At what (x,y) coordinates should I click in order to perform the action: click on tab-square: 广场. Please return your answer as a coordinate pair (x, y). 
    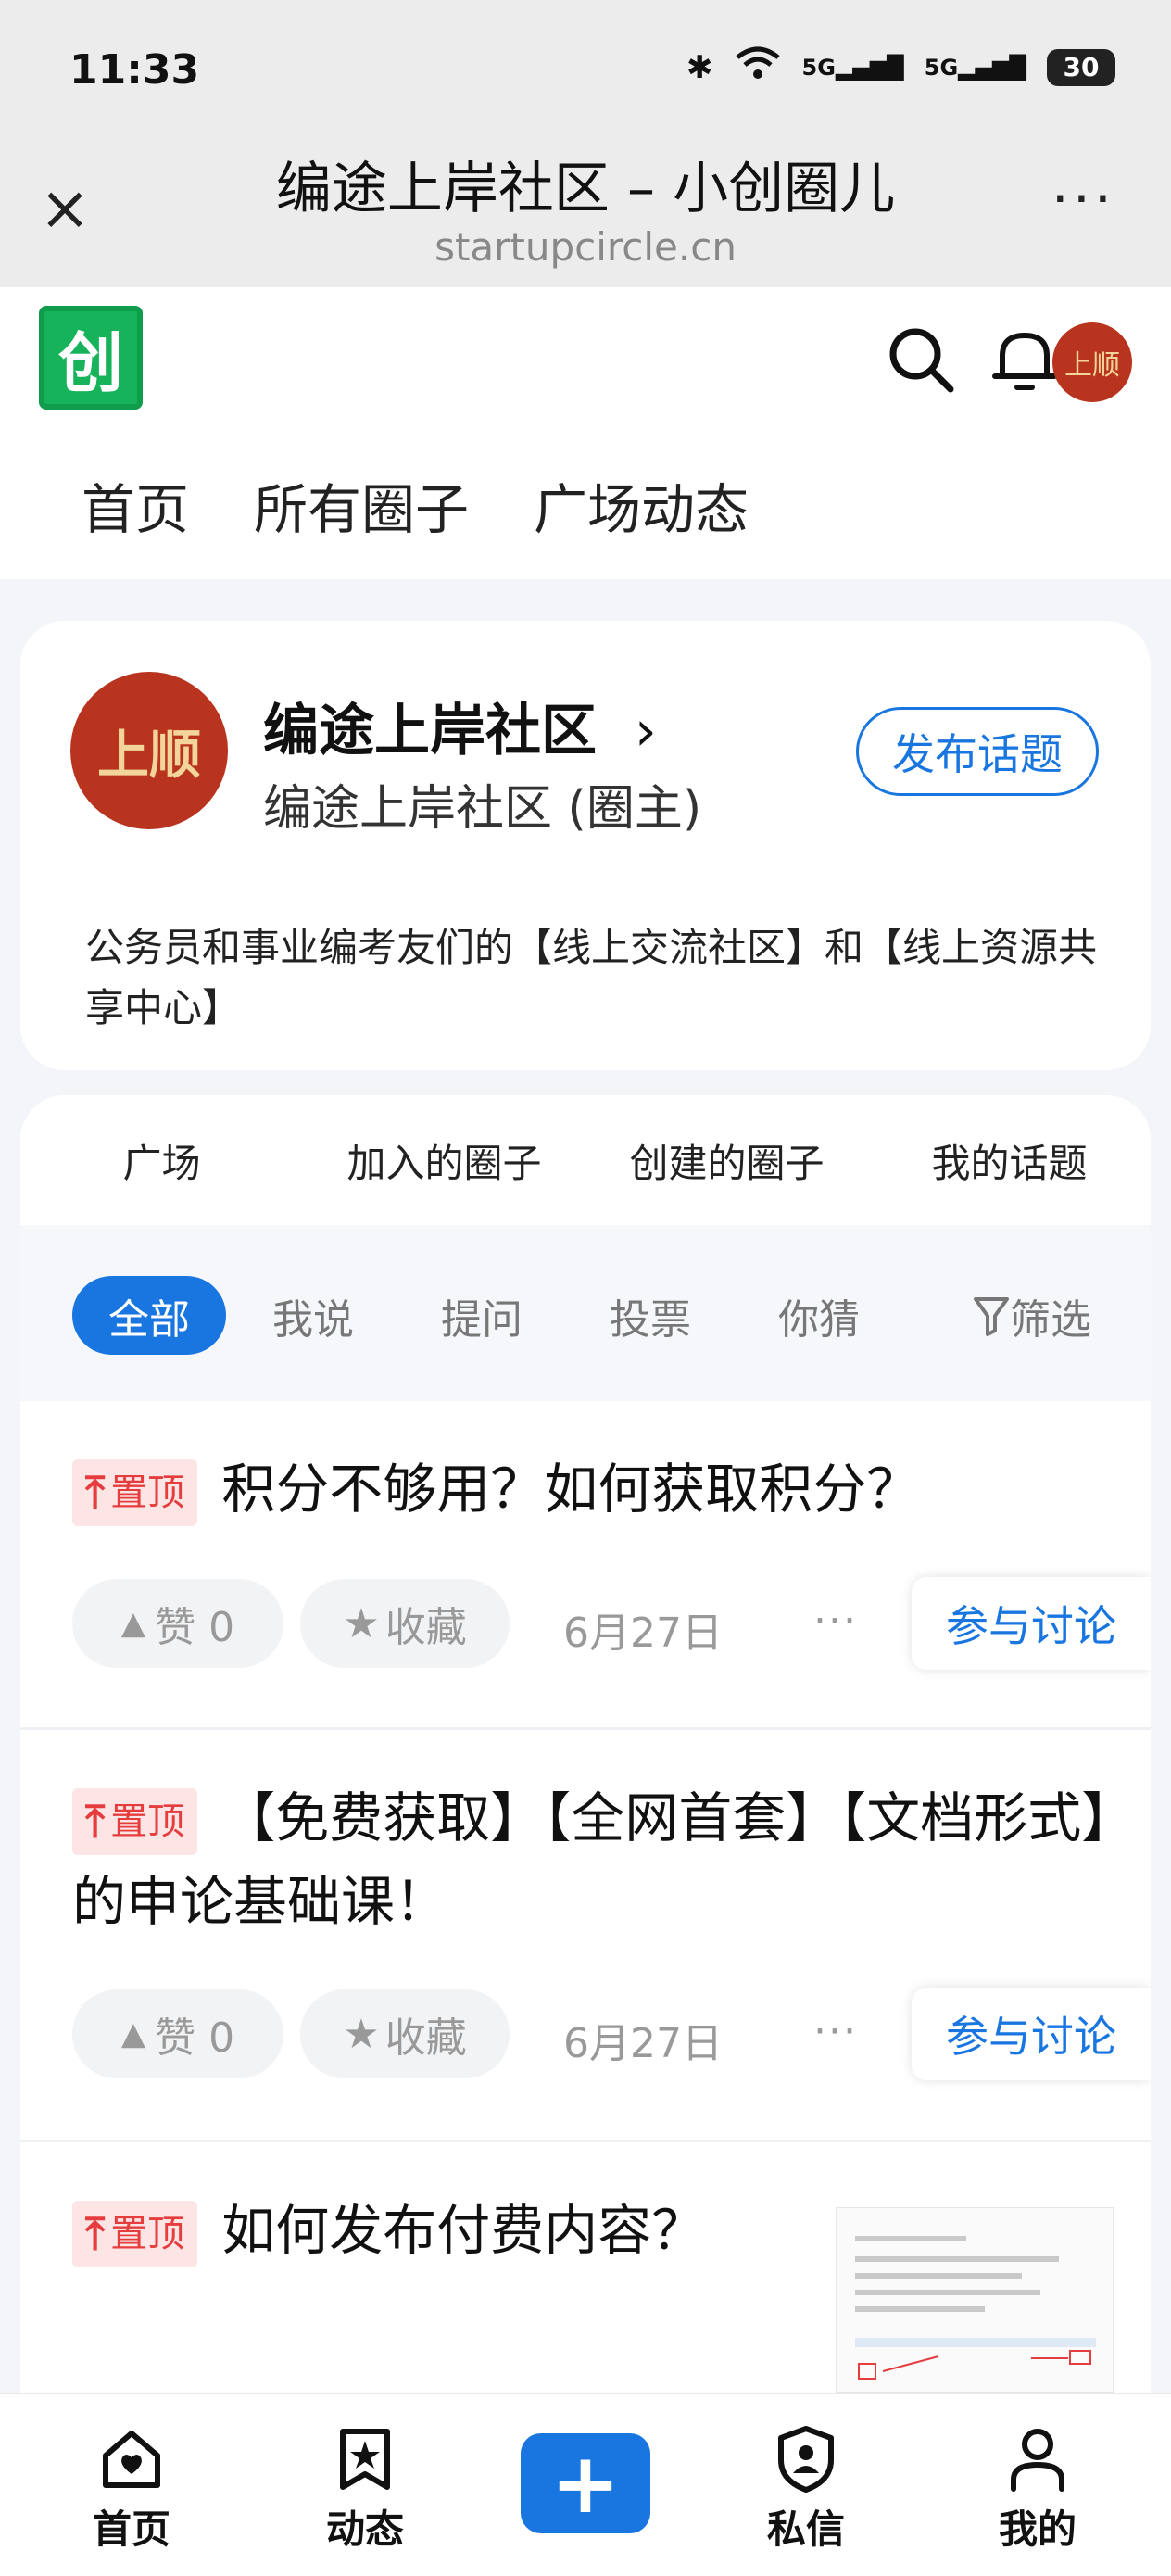
    Looking at the image, I should click on (162, 1161).